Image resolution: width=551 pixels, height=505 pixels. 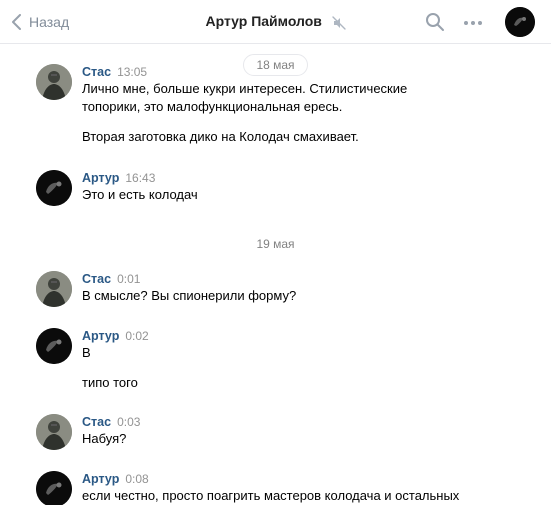 What do you see at coordinates (286, 188) in the screenshot?
I see `message-item: Артур 16:43 Это и есть колодач` at bounding box center [286, 188].